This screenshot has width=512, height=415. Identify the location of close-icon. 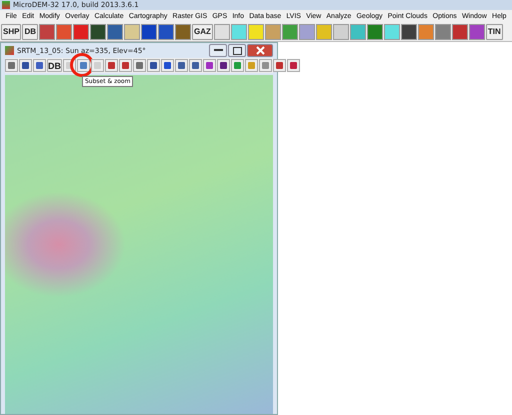
(260, 50).